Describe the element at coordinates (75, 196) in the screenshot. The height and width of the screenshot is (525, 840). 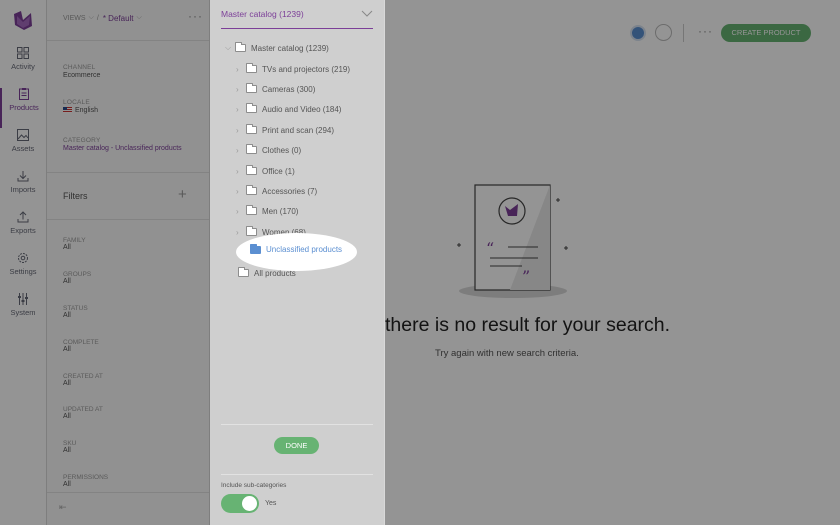
I see `filters-title: Filters` at that location.